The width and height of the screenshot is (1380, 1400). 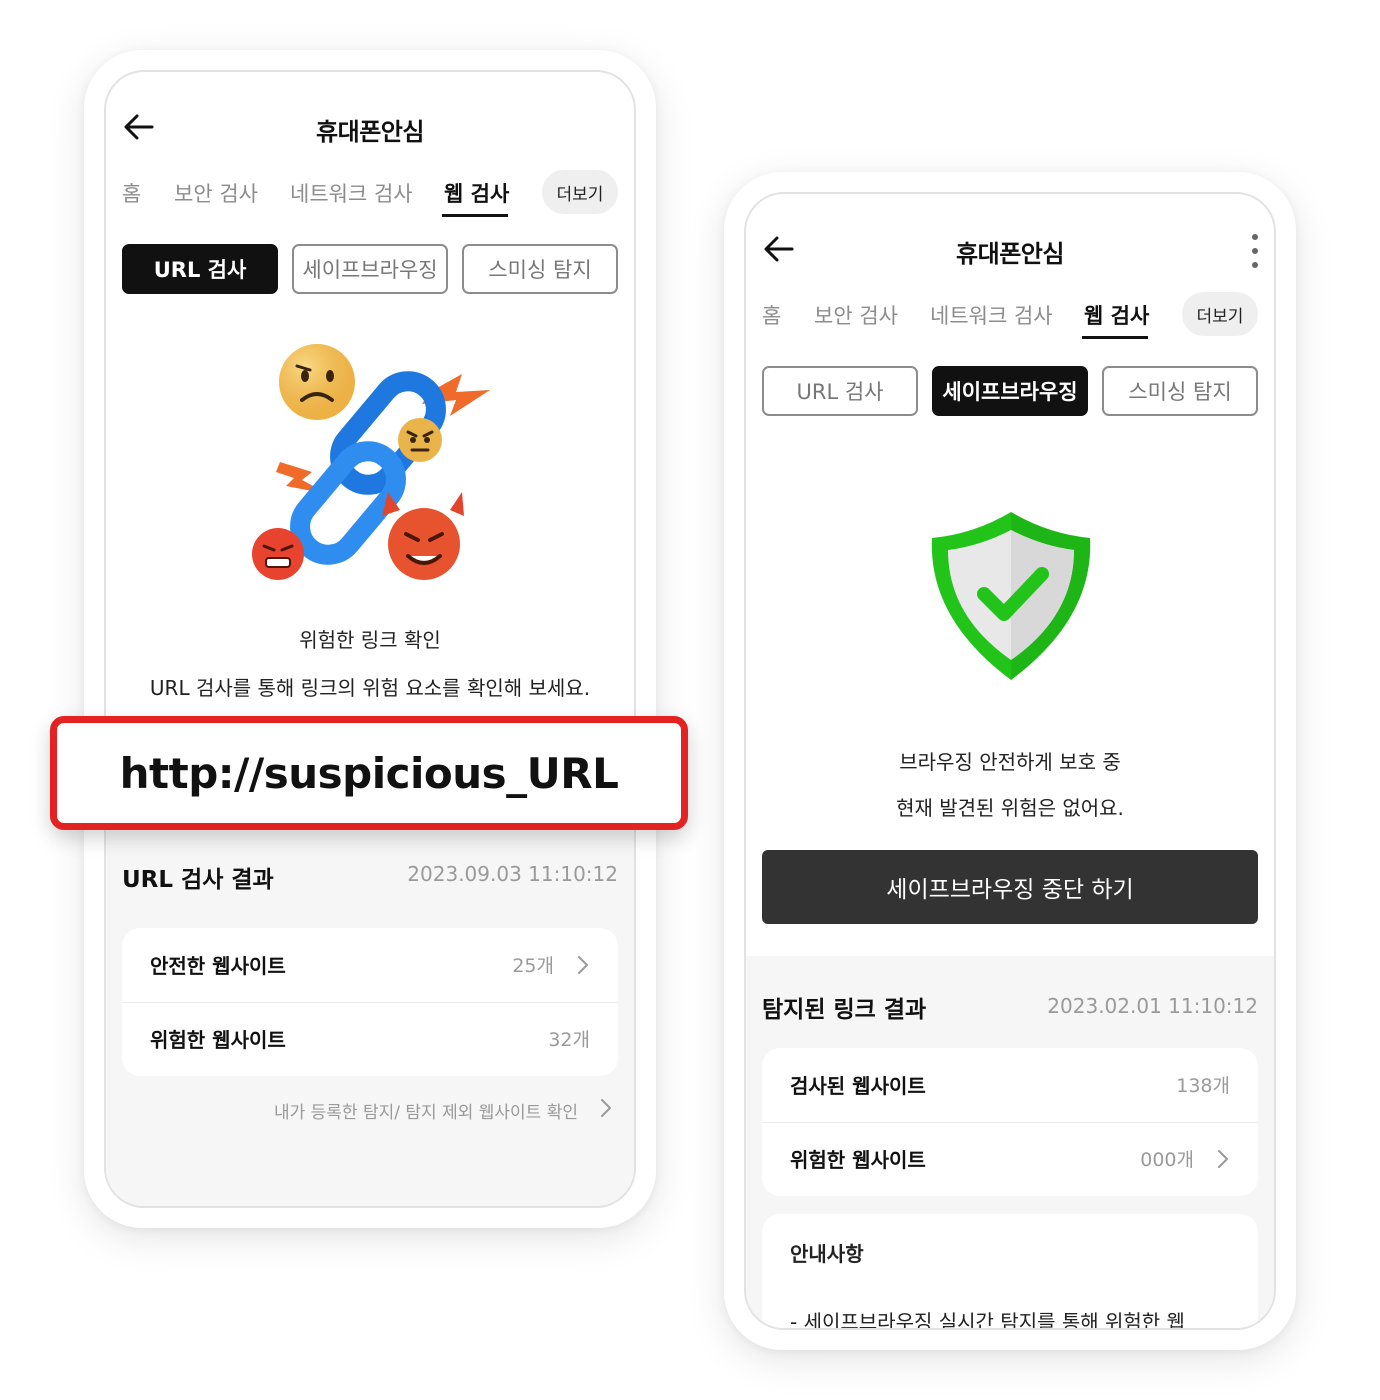 I want to click on result-date: 2023.02.01 11:10:12, so click(x=1152, y=1006).